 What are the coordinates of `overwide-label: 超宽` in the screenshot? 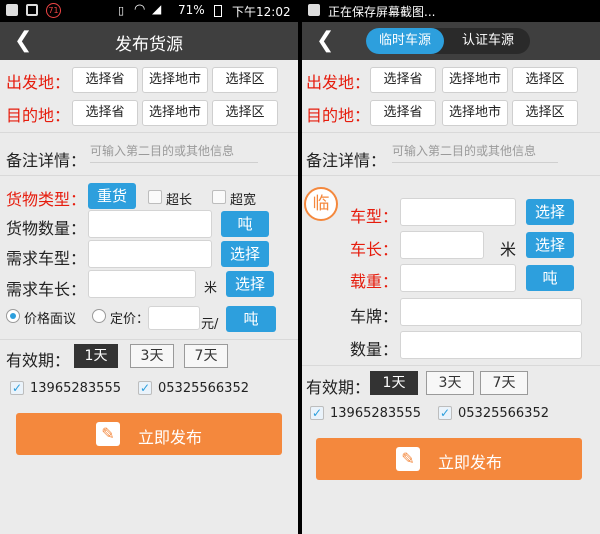 It's located at (243, 200).